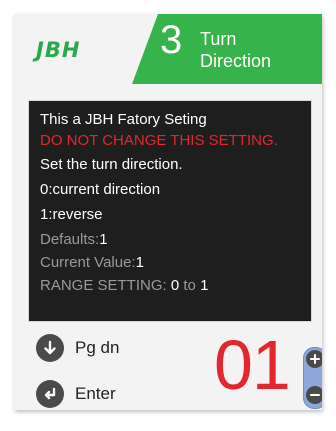 The width and height of the screenshot is (336, 431). What do you see at coordinates (139, 262) in the screenshot?
I see `current-value: 1` at bounding box center [139, 262].